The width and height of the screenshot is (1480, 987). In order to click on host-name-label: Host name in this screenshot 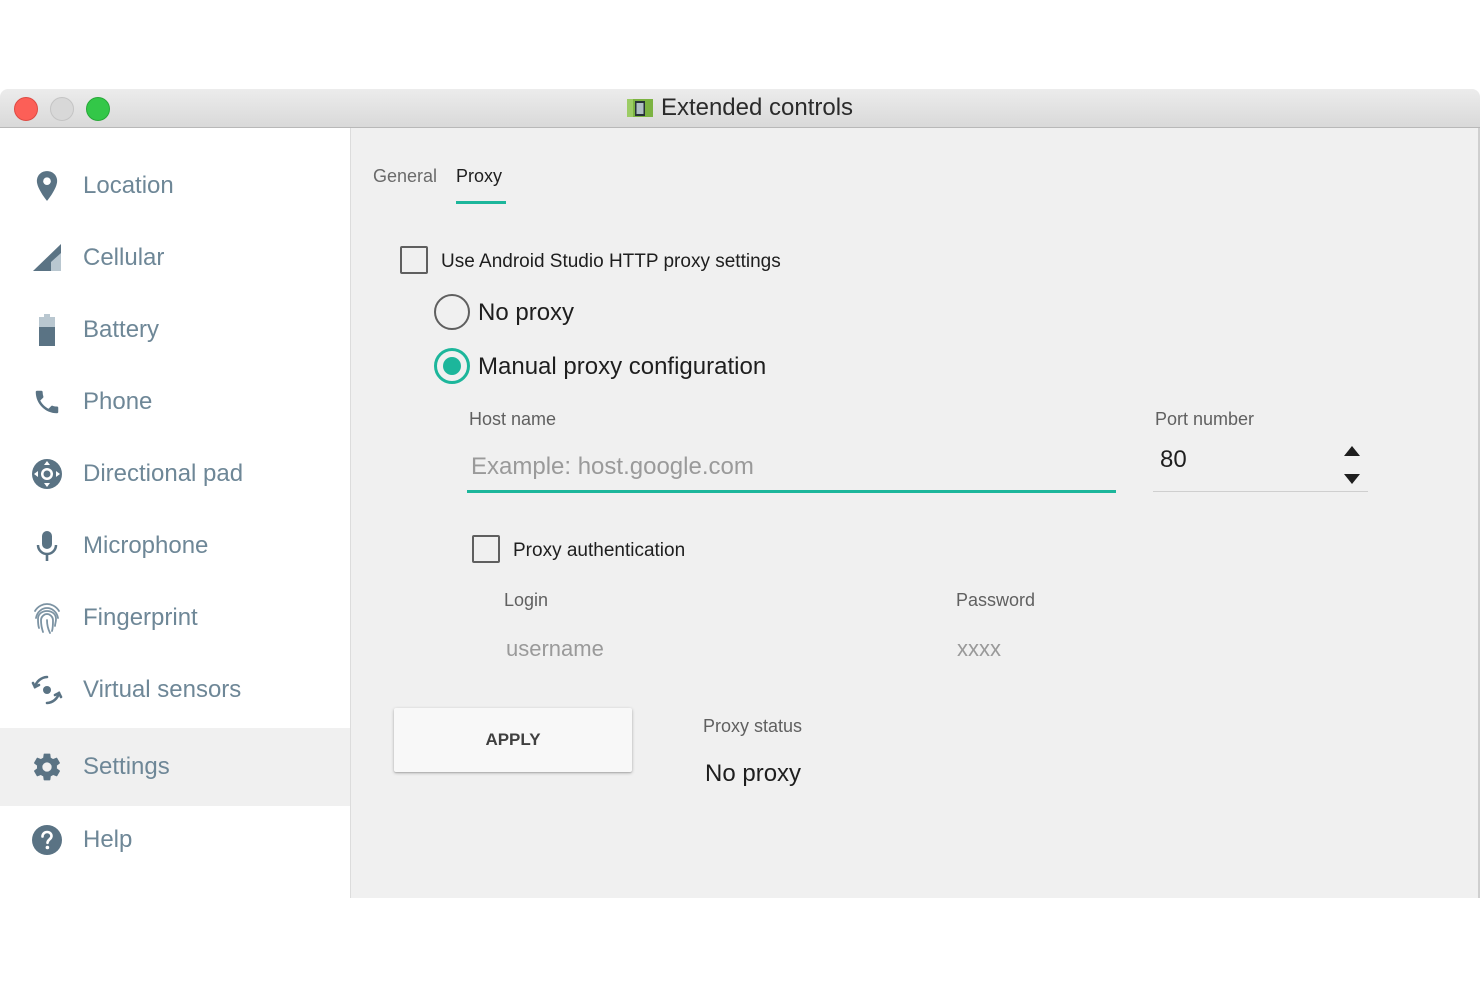, I will do `click(513, 419)`.